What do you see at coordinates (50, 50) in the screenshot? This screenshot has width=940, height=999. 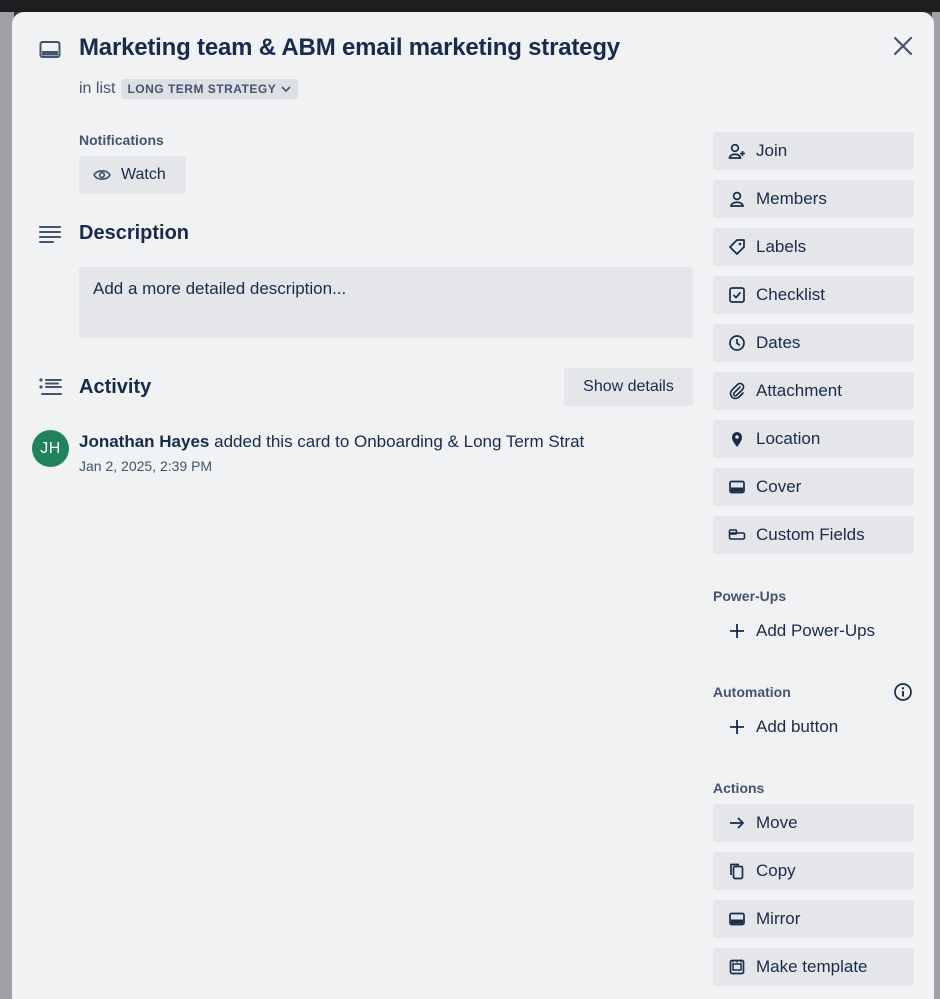 I see `card-icon` at bounding box center [50, 50].